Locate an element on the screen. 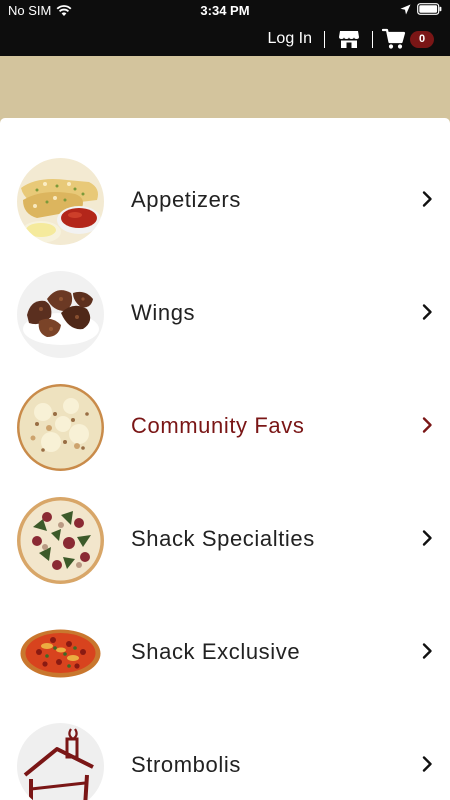 This screenshot has height=800, width=450. shack-logo-thumbnail is located at coordinates (60, 761).